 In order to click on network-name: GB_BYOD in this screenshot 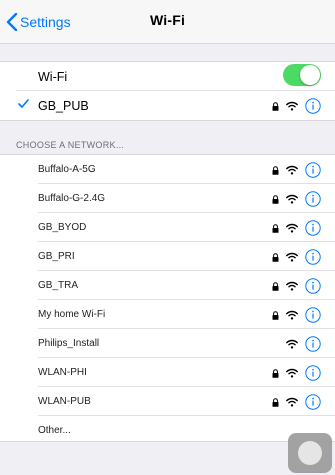, I will do `click(62, 227)`.